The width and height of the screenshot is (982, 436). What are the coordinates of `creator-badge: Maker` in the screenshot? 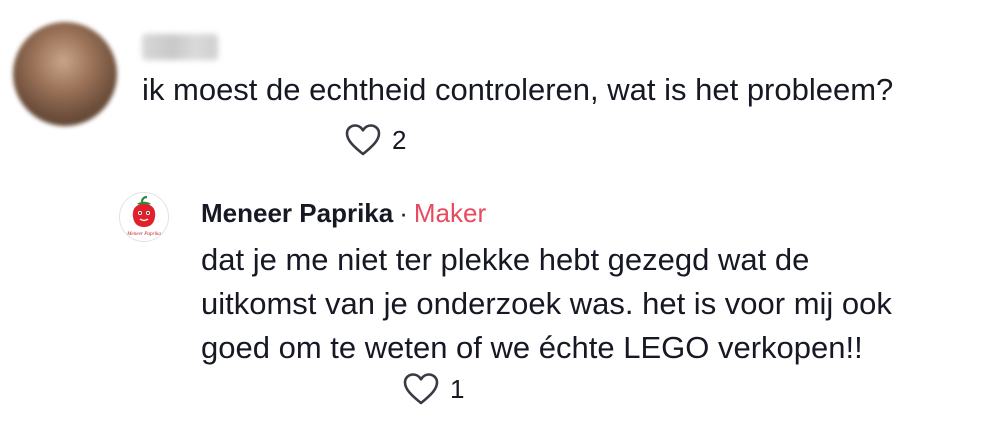 It's located at (450, 213).